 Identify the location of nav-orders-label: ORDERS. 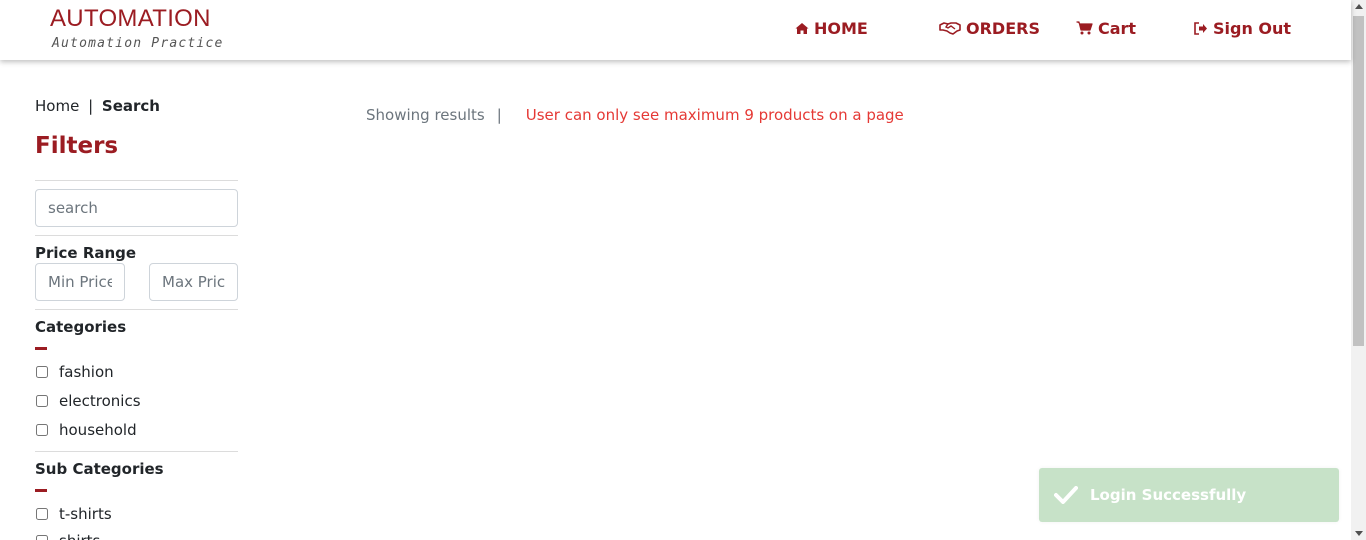
(1003, 28).